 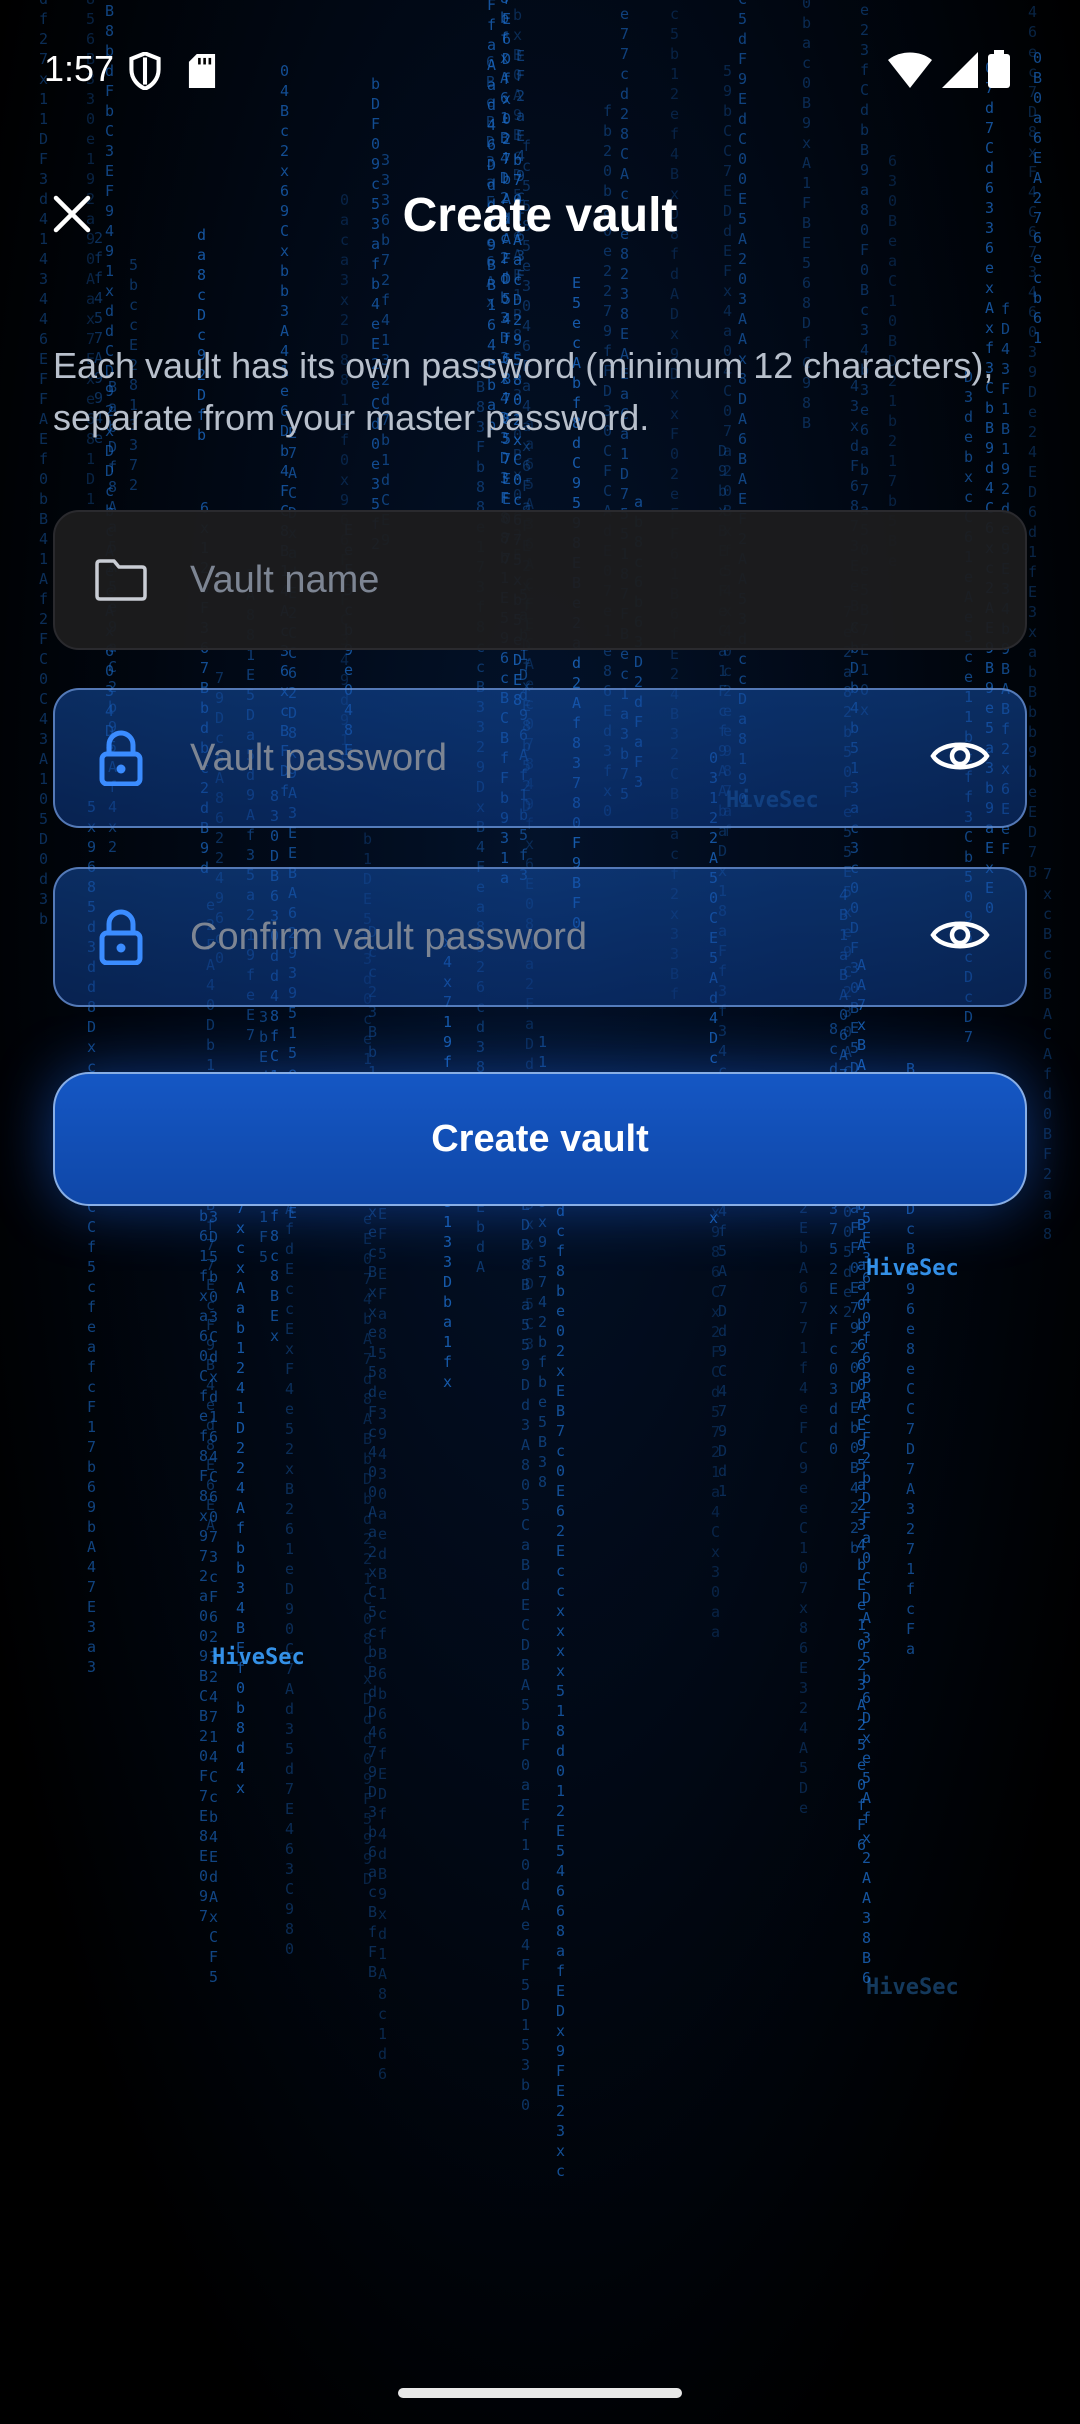 What do you see at coordinates (960, 72) in the screenshot?
I see `signal-icon` at bounding box center [960, 72].